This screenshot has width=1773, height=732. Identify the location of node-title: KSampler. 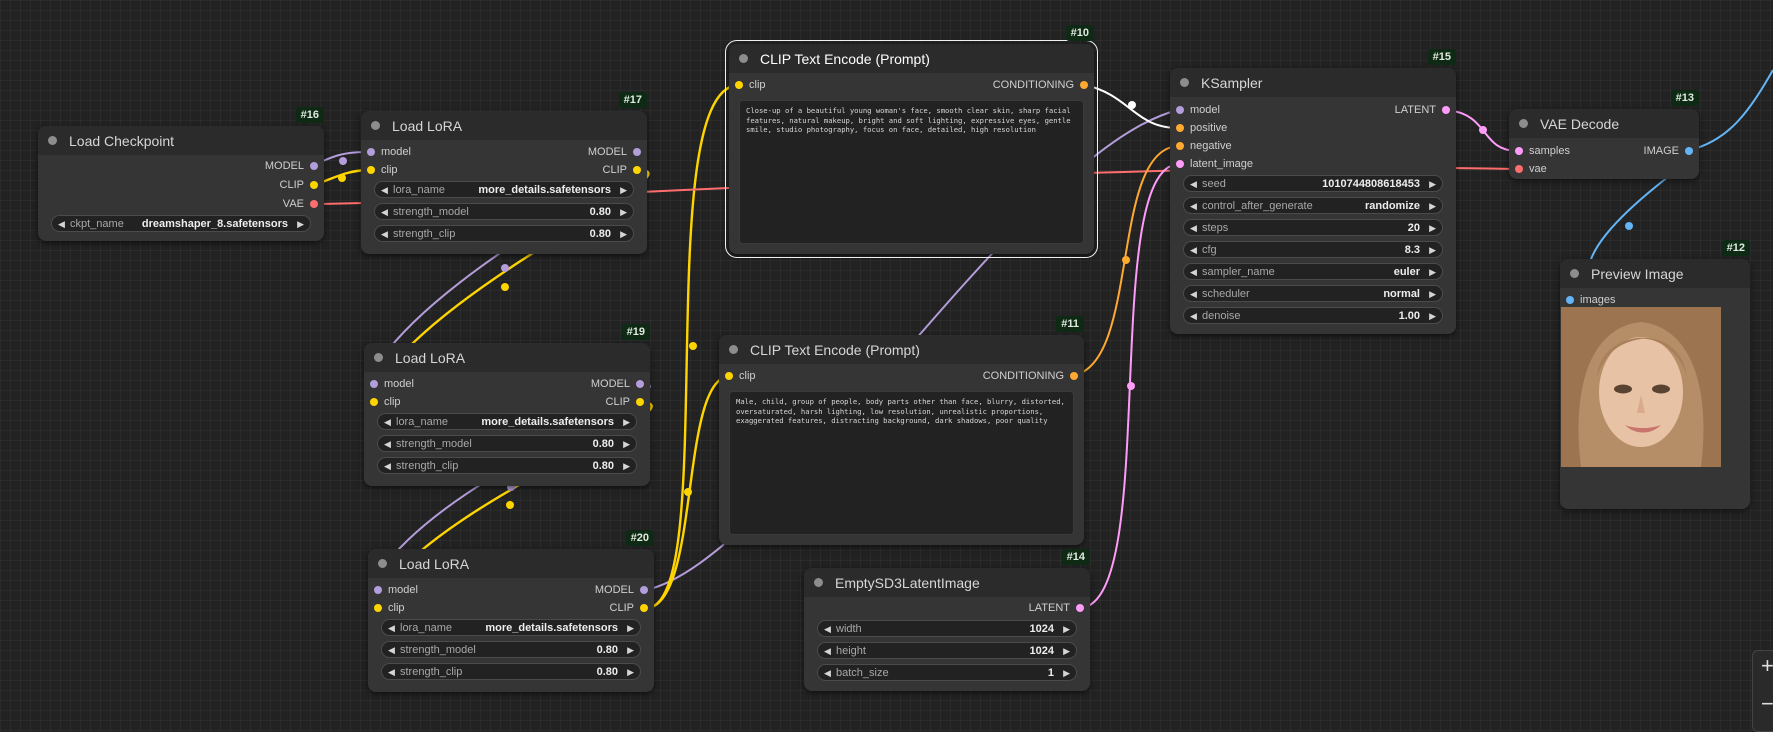
(1313, 82).